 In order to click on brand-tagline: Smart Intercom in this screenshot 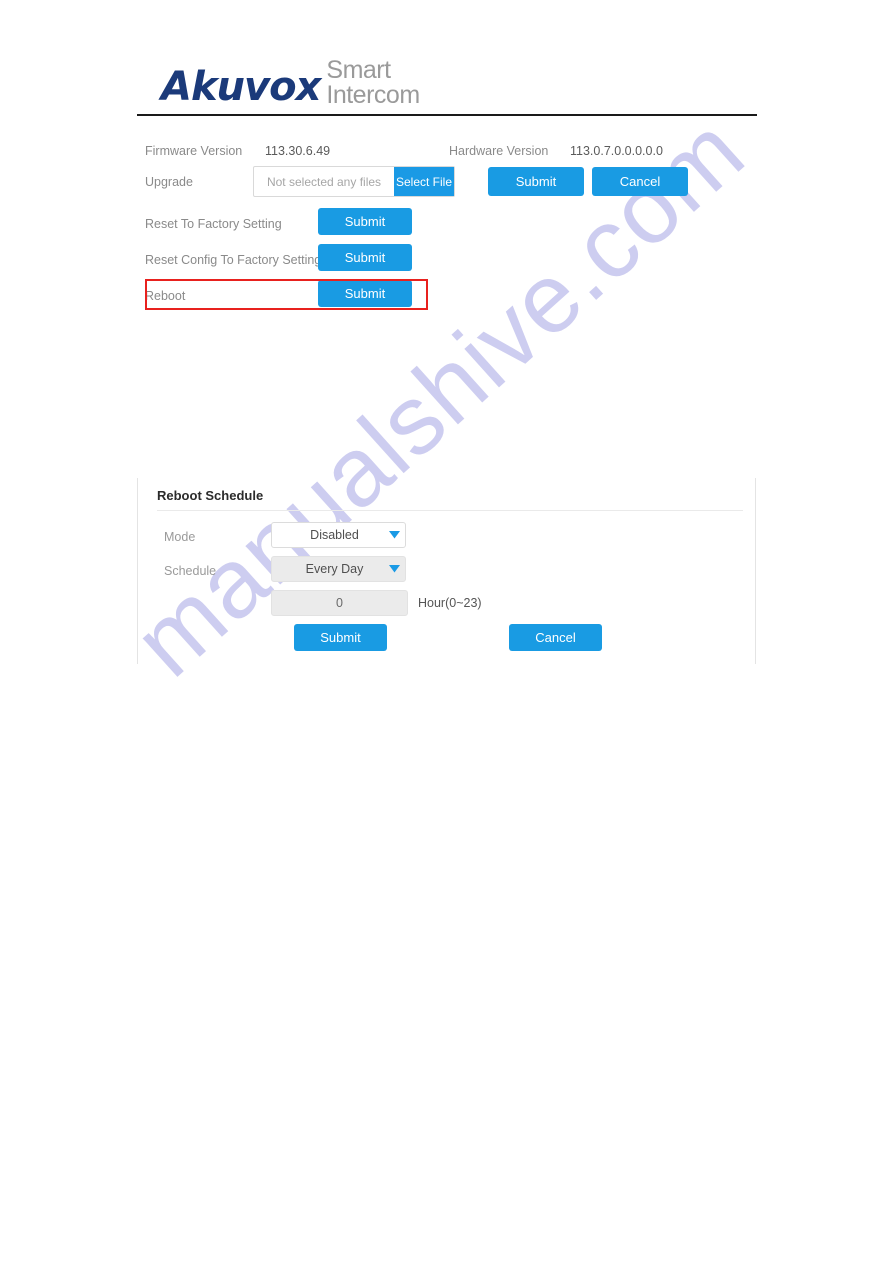, I will do `click(373, 82)`.